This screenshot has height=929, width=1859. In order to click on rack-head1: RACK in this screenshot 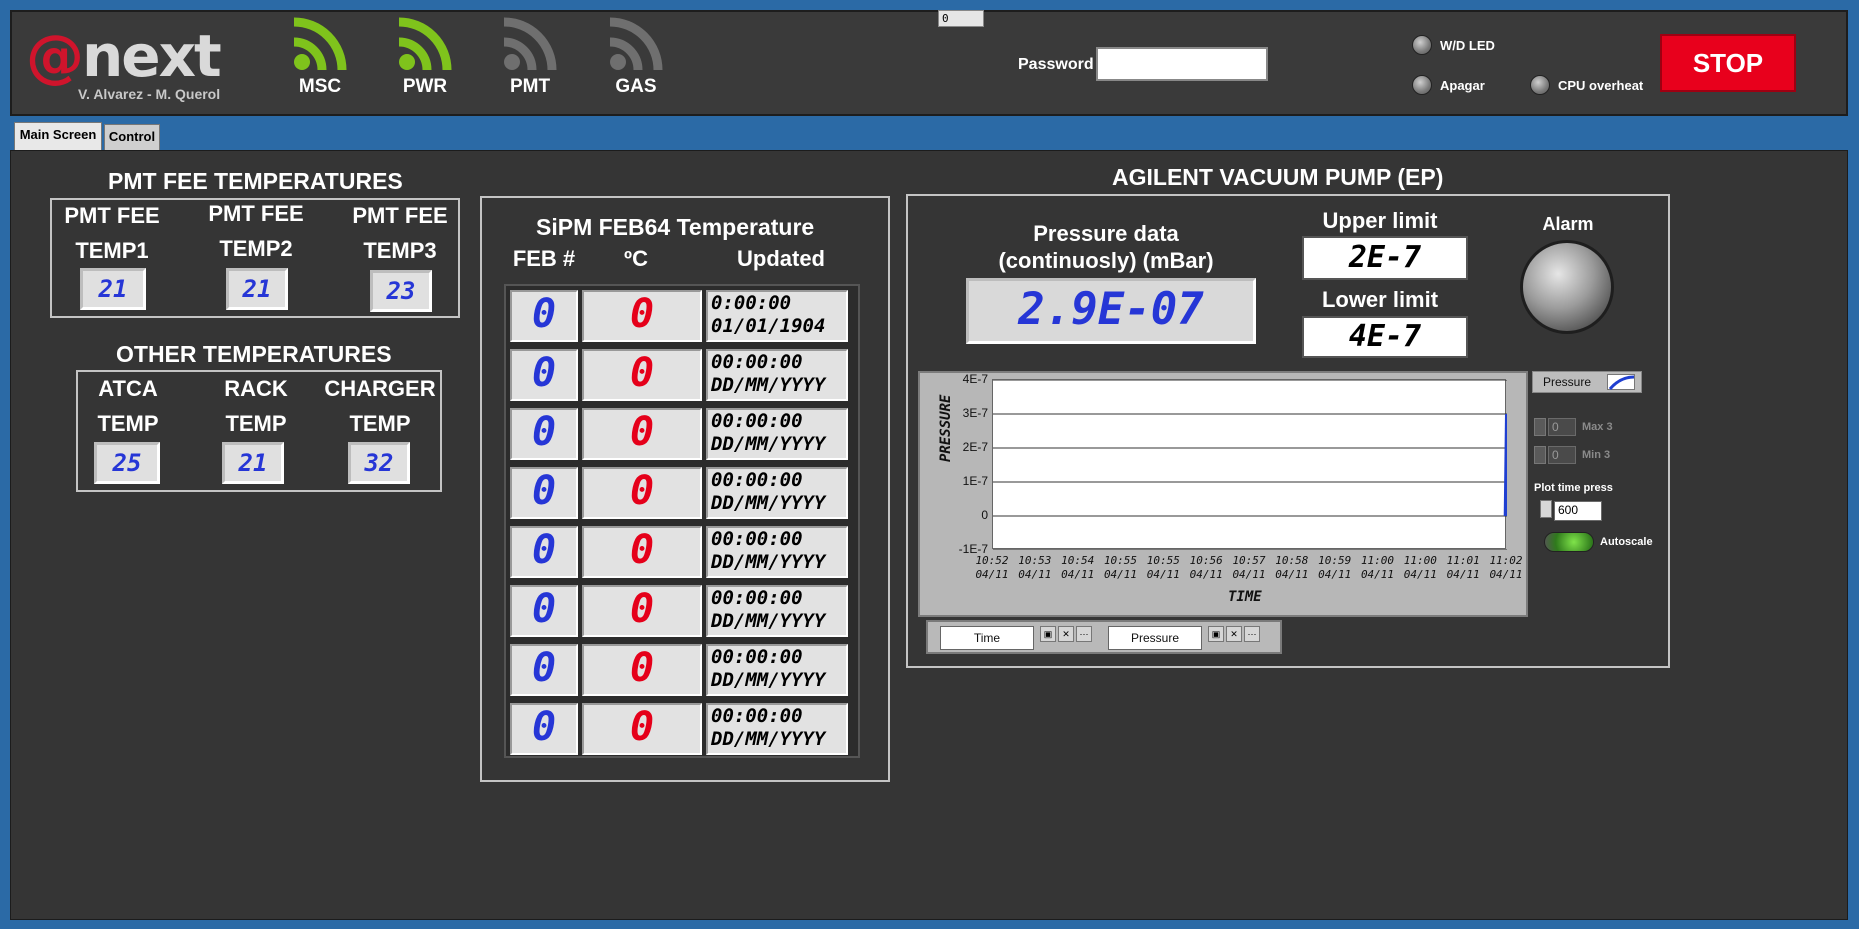, I will do `click(256, 388)`.